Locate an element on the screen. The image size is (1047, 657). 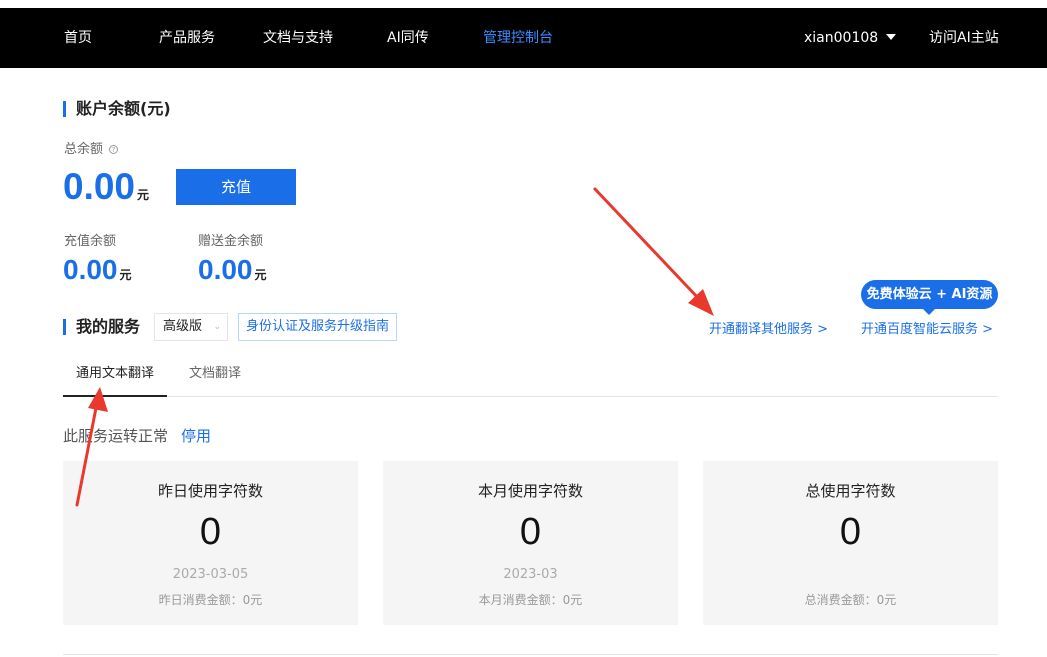
stat-card-month: 本月使用字符数 0 2023-03 本月消费金额：0元 is located at coordinates (530, 543).